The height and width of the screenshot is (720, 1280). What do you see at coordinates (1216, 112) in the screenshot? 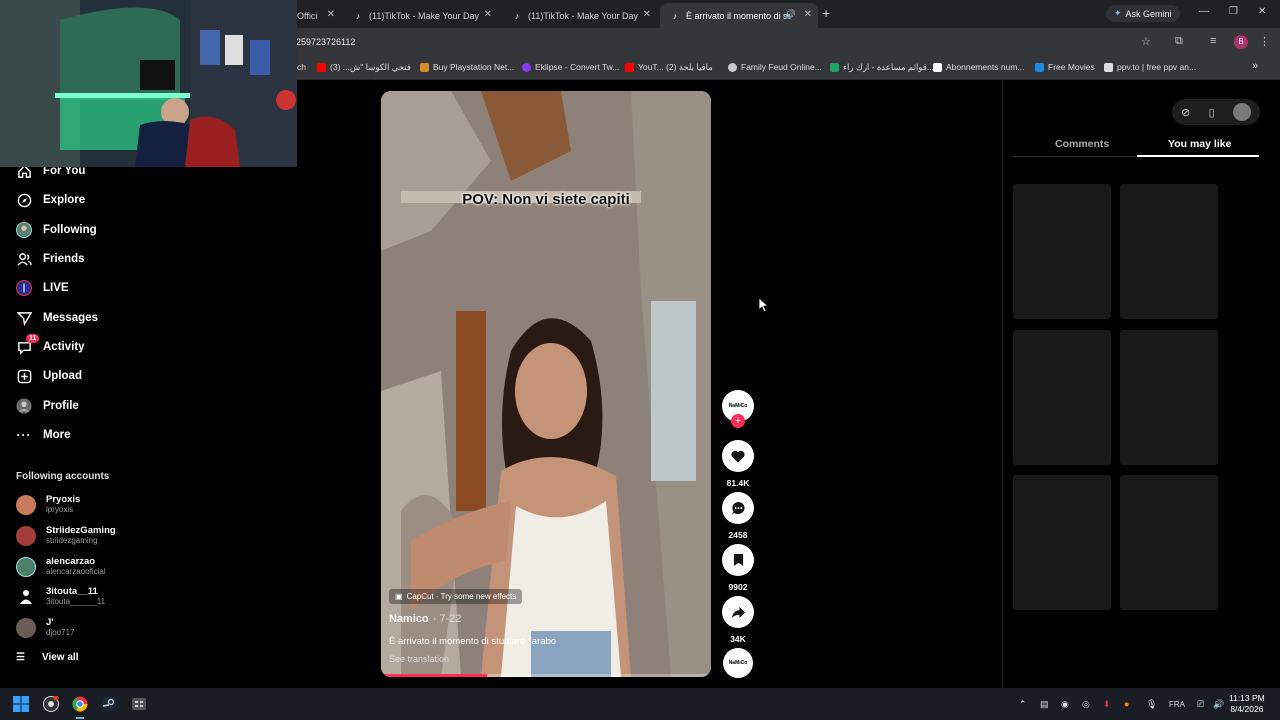
I see `right-panel-toolbar: ⊘ ▯` at bounding box center [1216, 112].